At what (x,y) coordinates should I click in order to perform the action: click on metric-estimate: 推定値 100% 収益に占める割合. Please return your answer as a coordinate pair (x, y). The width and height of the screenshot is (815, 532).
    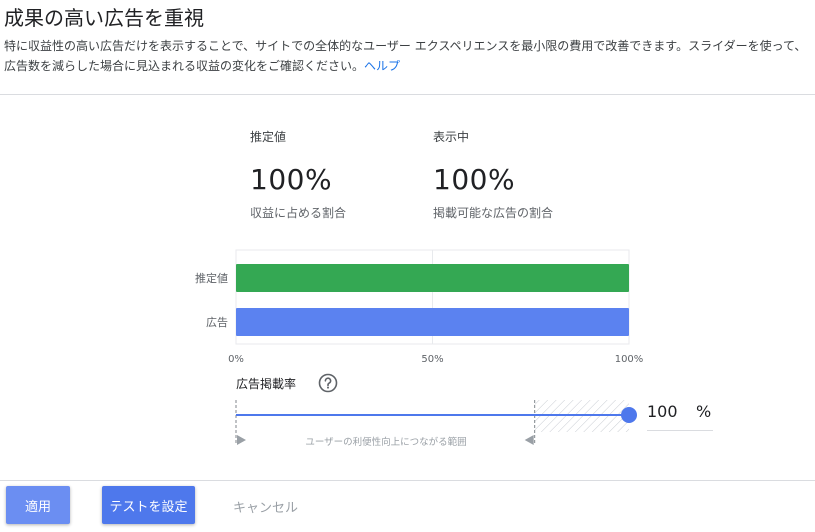
    Looking at the image, I should click on (298, 174).